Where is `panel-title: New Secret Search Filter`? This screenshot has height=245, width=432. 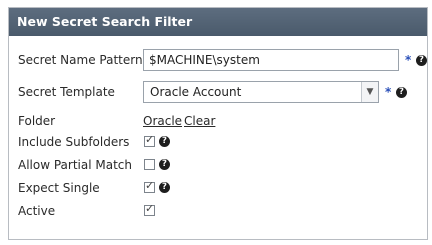 panel-title: New Secret Search Filter is located at coordinates (218, 22).